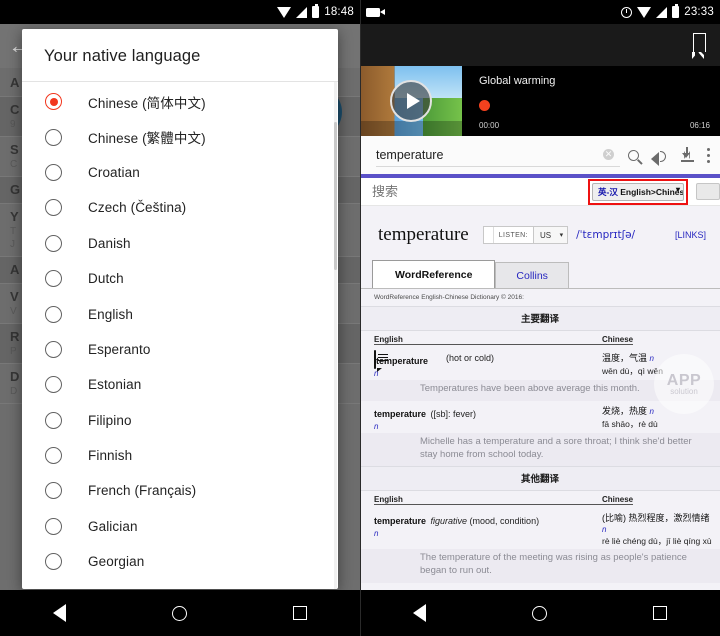  What do you see at coordinates (489, 235) in the screenshot?
I see `listen-speaker-icon` at bounding box center [489, 235].